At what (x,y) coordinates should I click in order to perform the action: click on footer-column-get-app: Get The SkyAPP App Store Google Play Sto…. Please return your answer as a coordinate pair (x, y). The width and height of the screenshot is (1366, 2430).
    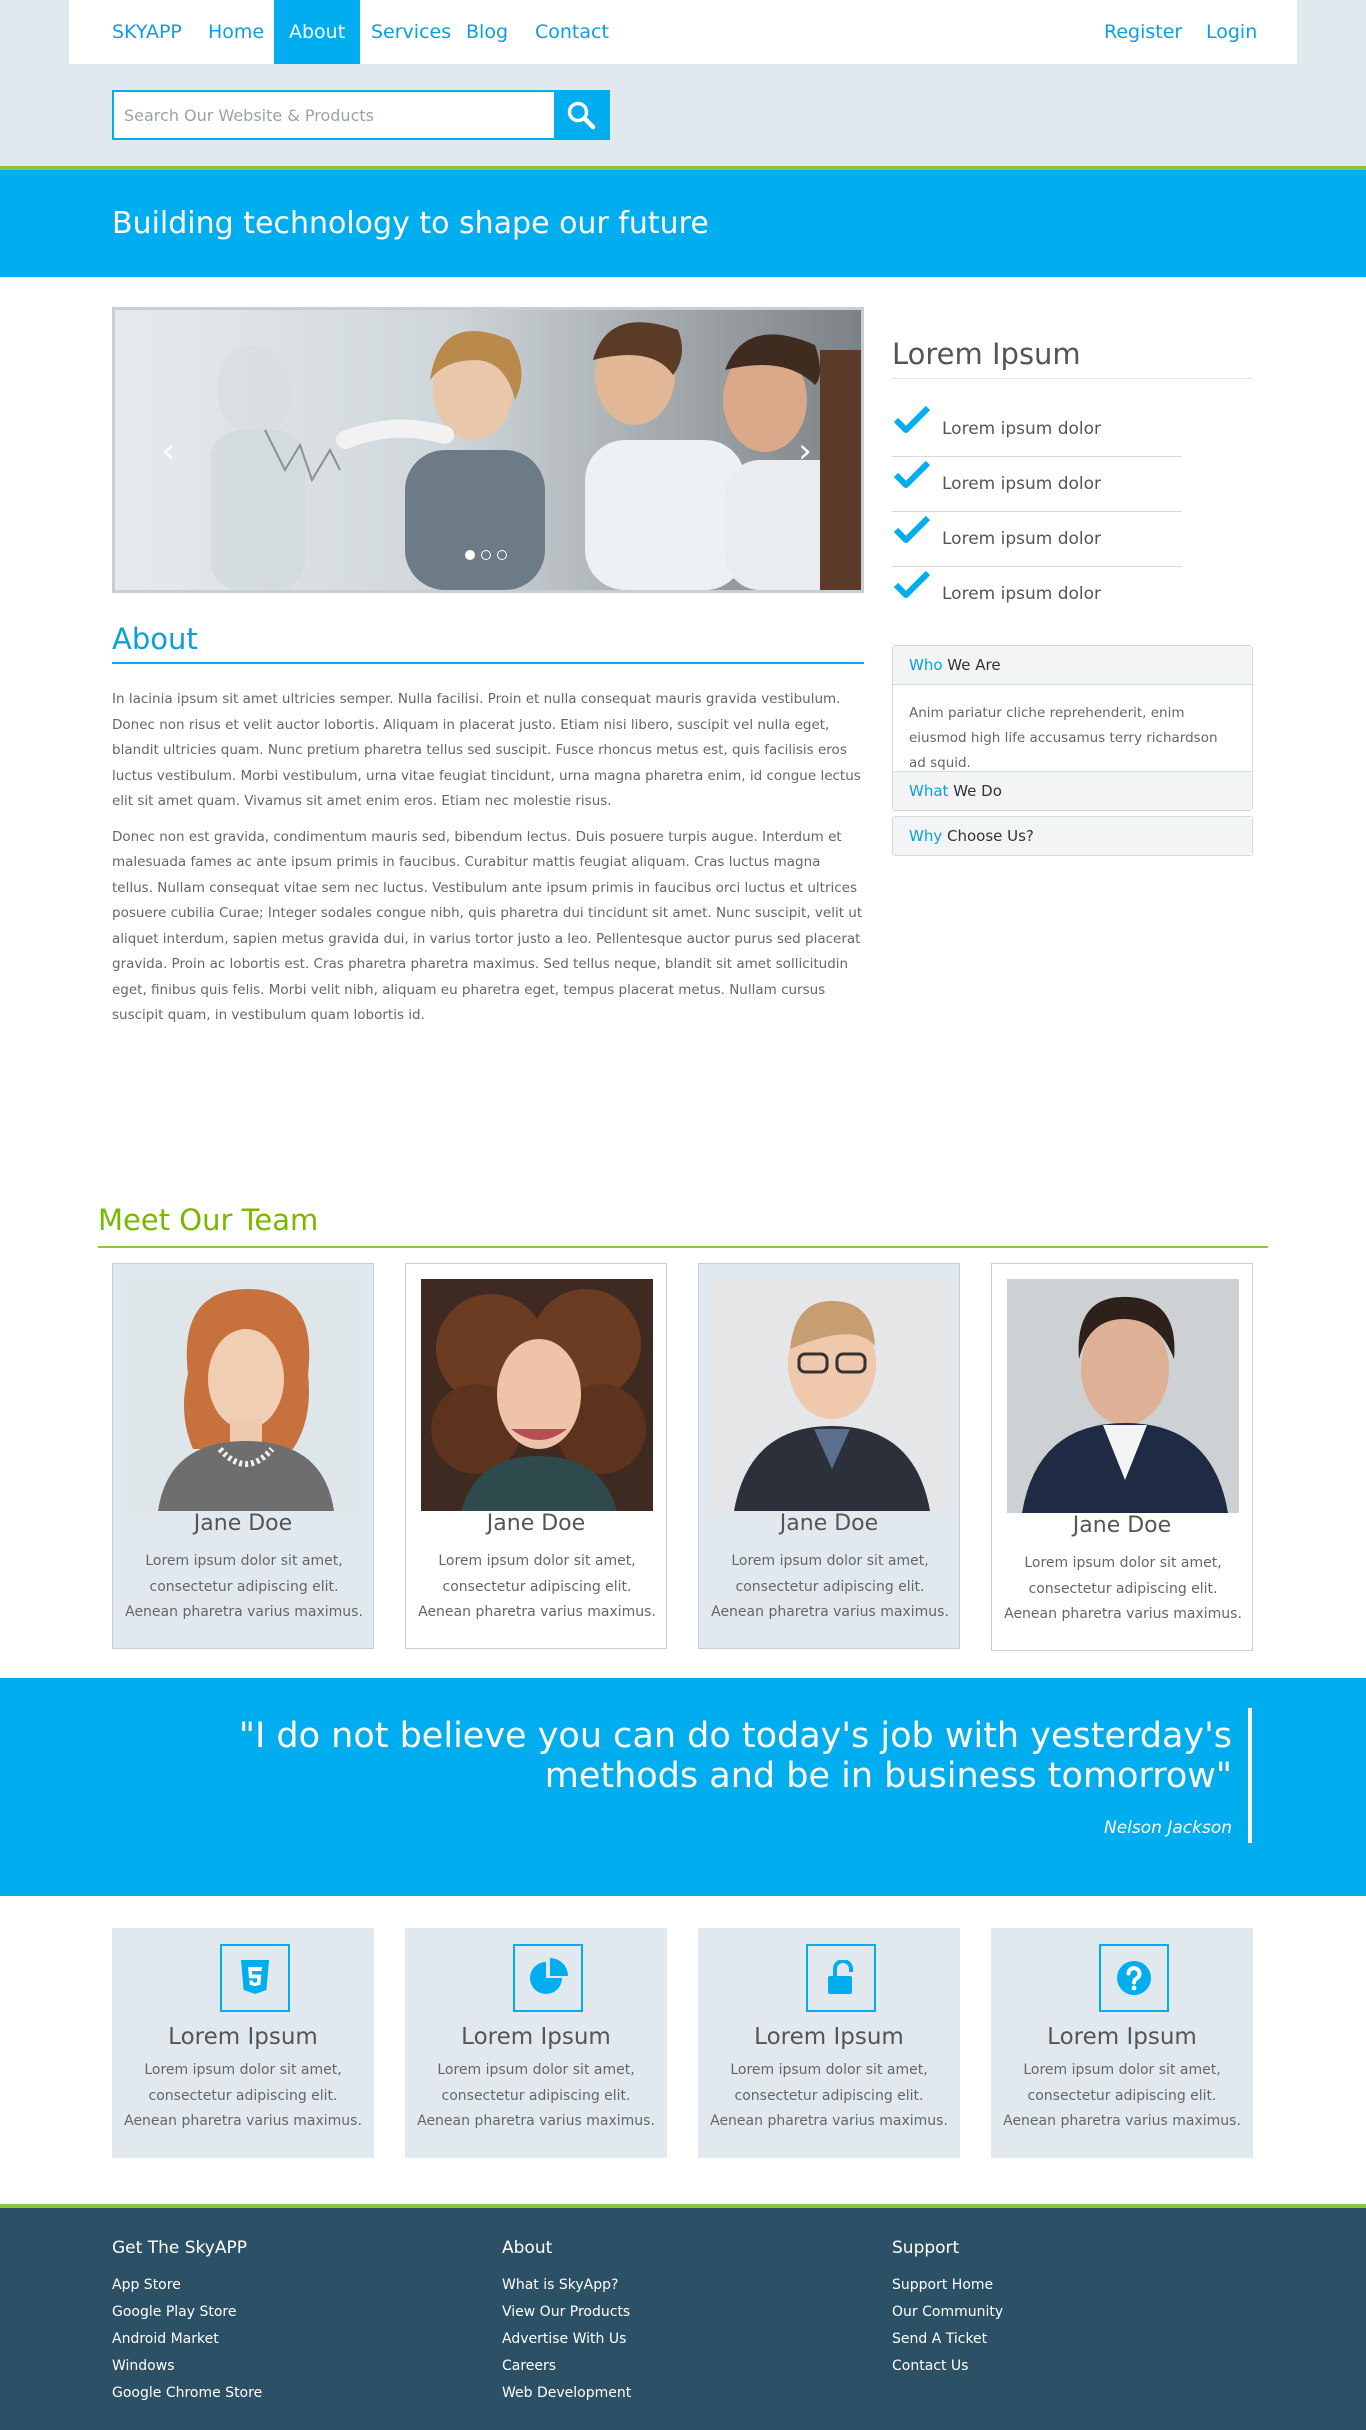
    Looking at the image, I should click on (187, 2322).